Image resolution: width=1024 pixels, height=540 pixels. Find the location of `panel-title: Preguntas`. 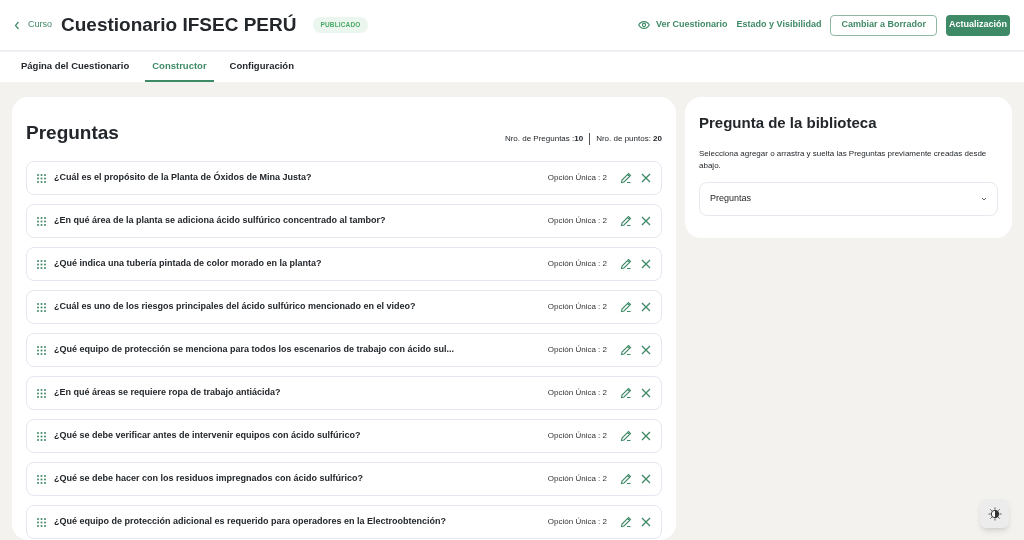

panel-title: Preguntas is located at coordinates (72, 132).